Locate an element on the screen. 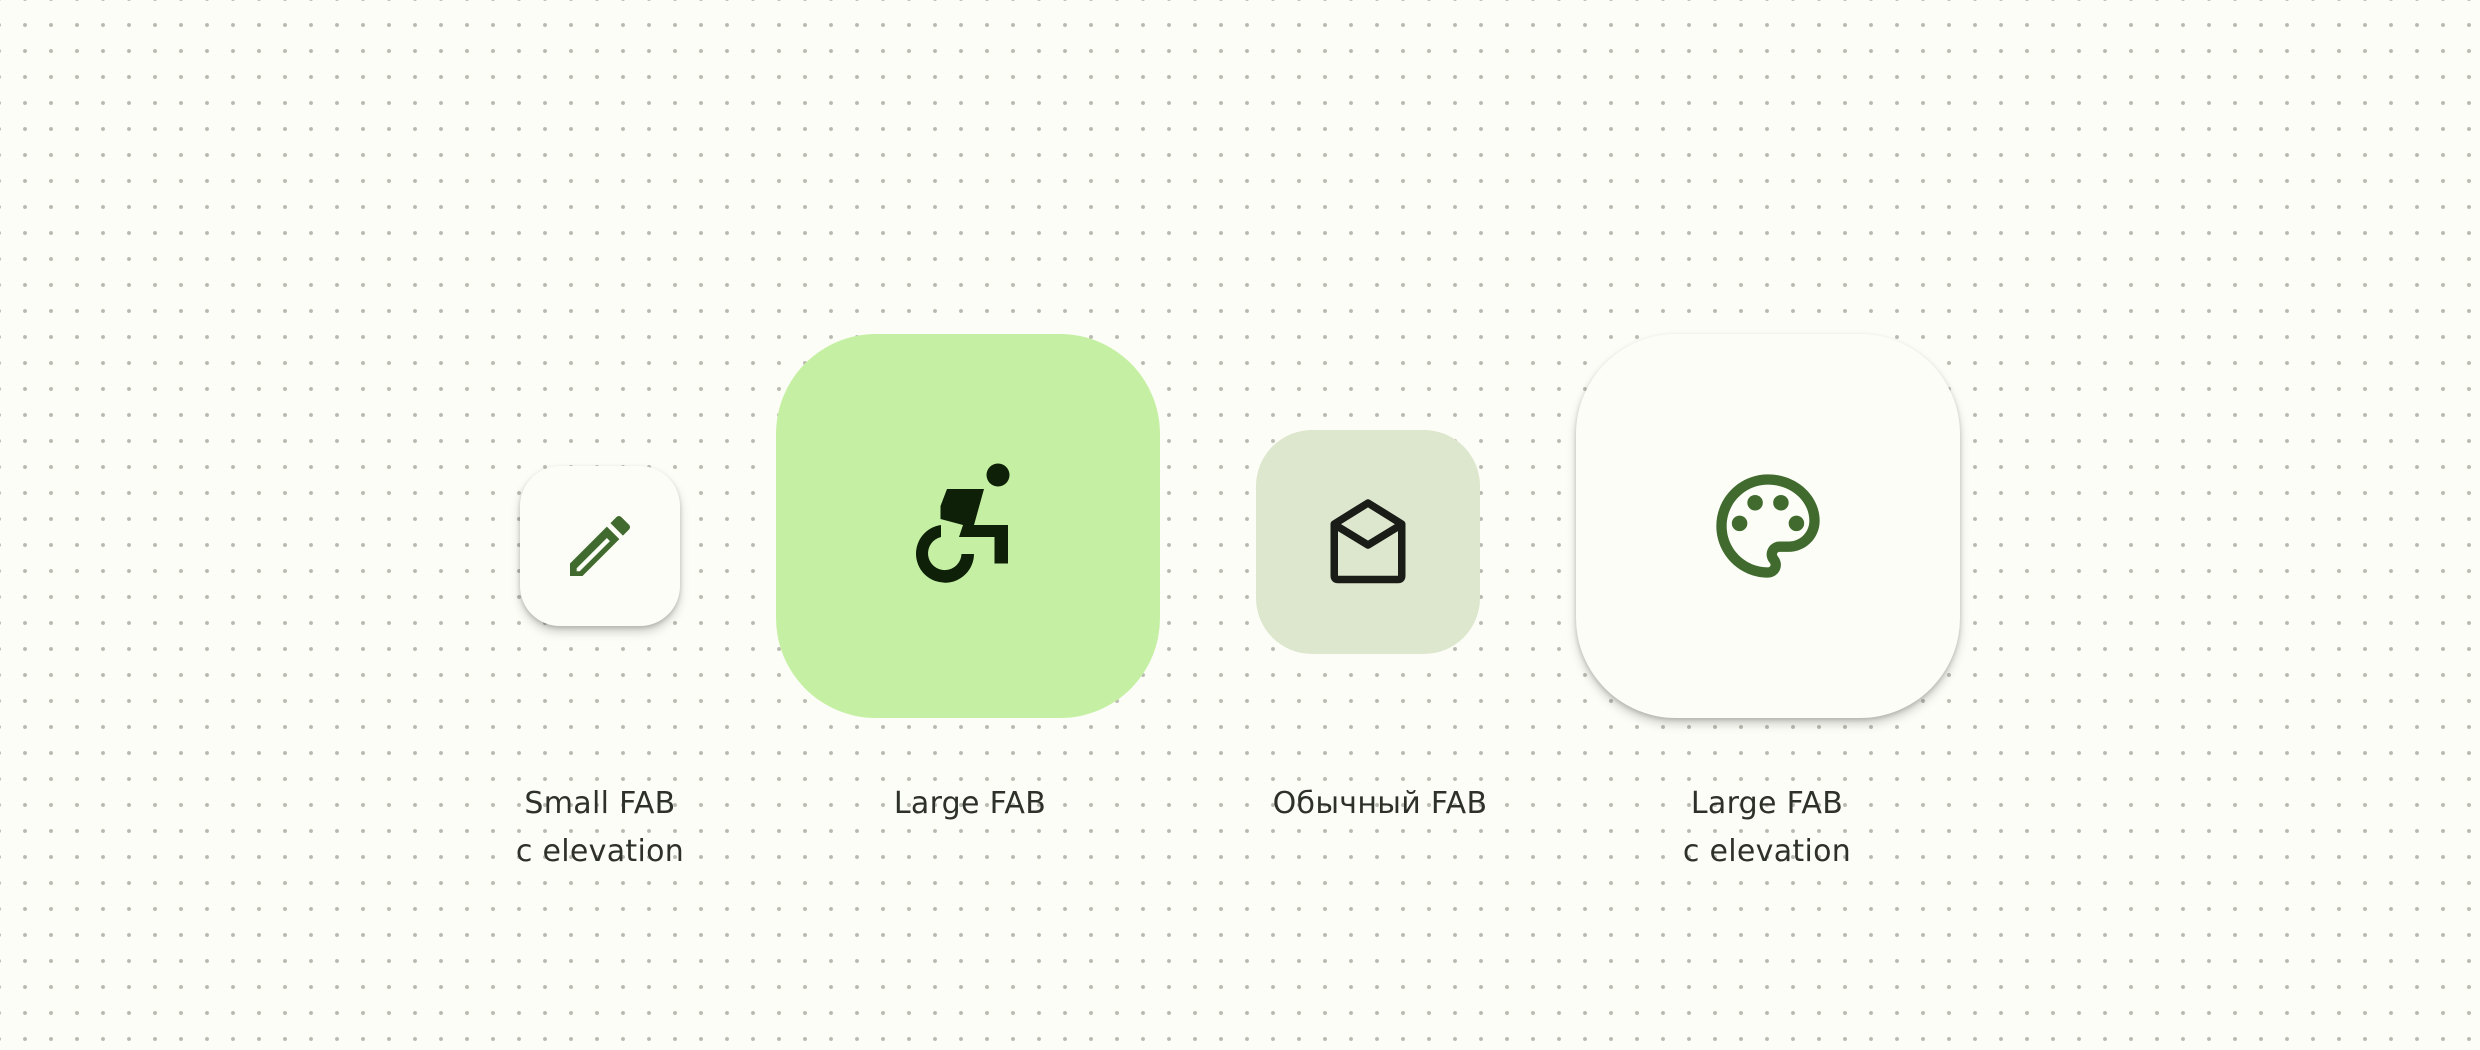 This screenshot has height=1050, width=2480. large-fab-caption: Large FAB is located at coordinates (970, 804).